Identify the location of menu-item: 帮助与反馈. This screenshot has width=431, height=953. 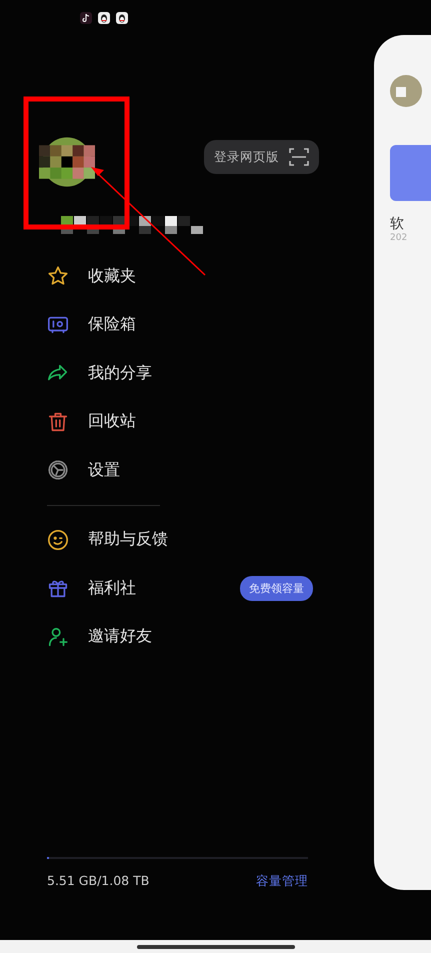
(180, 540).